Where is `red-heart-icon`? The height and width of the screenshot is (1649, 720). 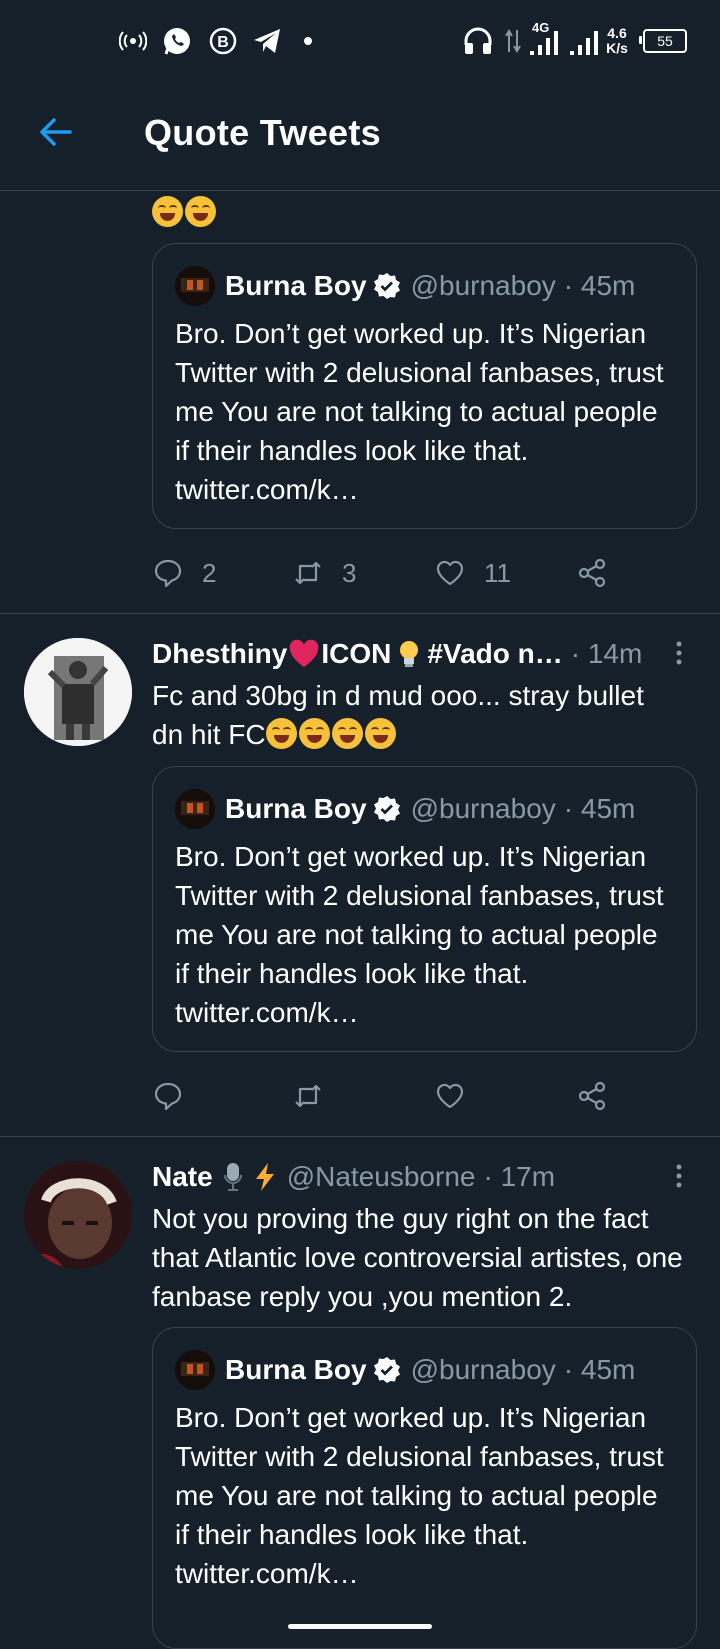
red-heart-icon is located at coordinates (304, 653).